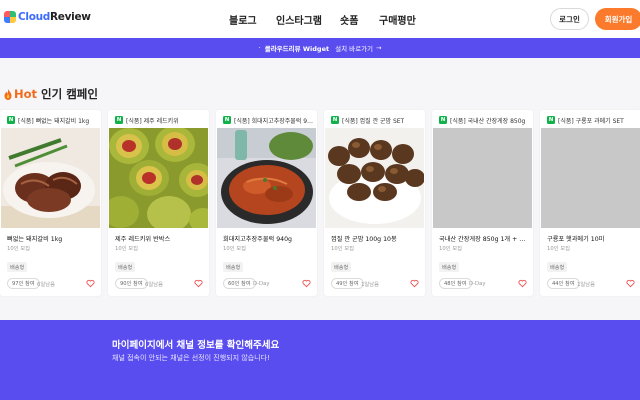  Describe the element at coordinates (131, 283) in the screenshot. I see `applicant-count: 90인 참여` at that location.